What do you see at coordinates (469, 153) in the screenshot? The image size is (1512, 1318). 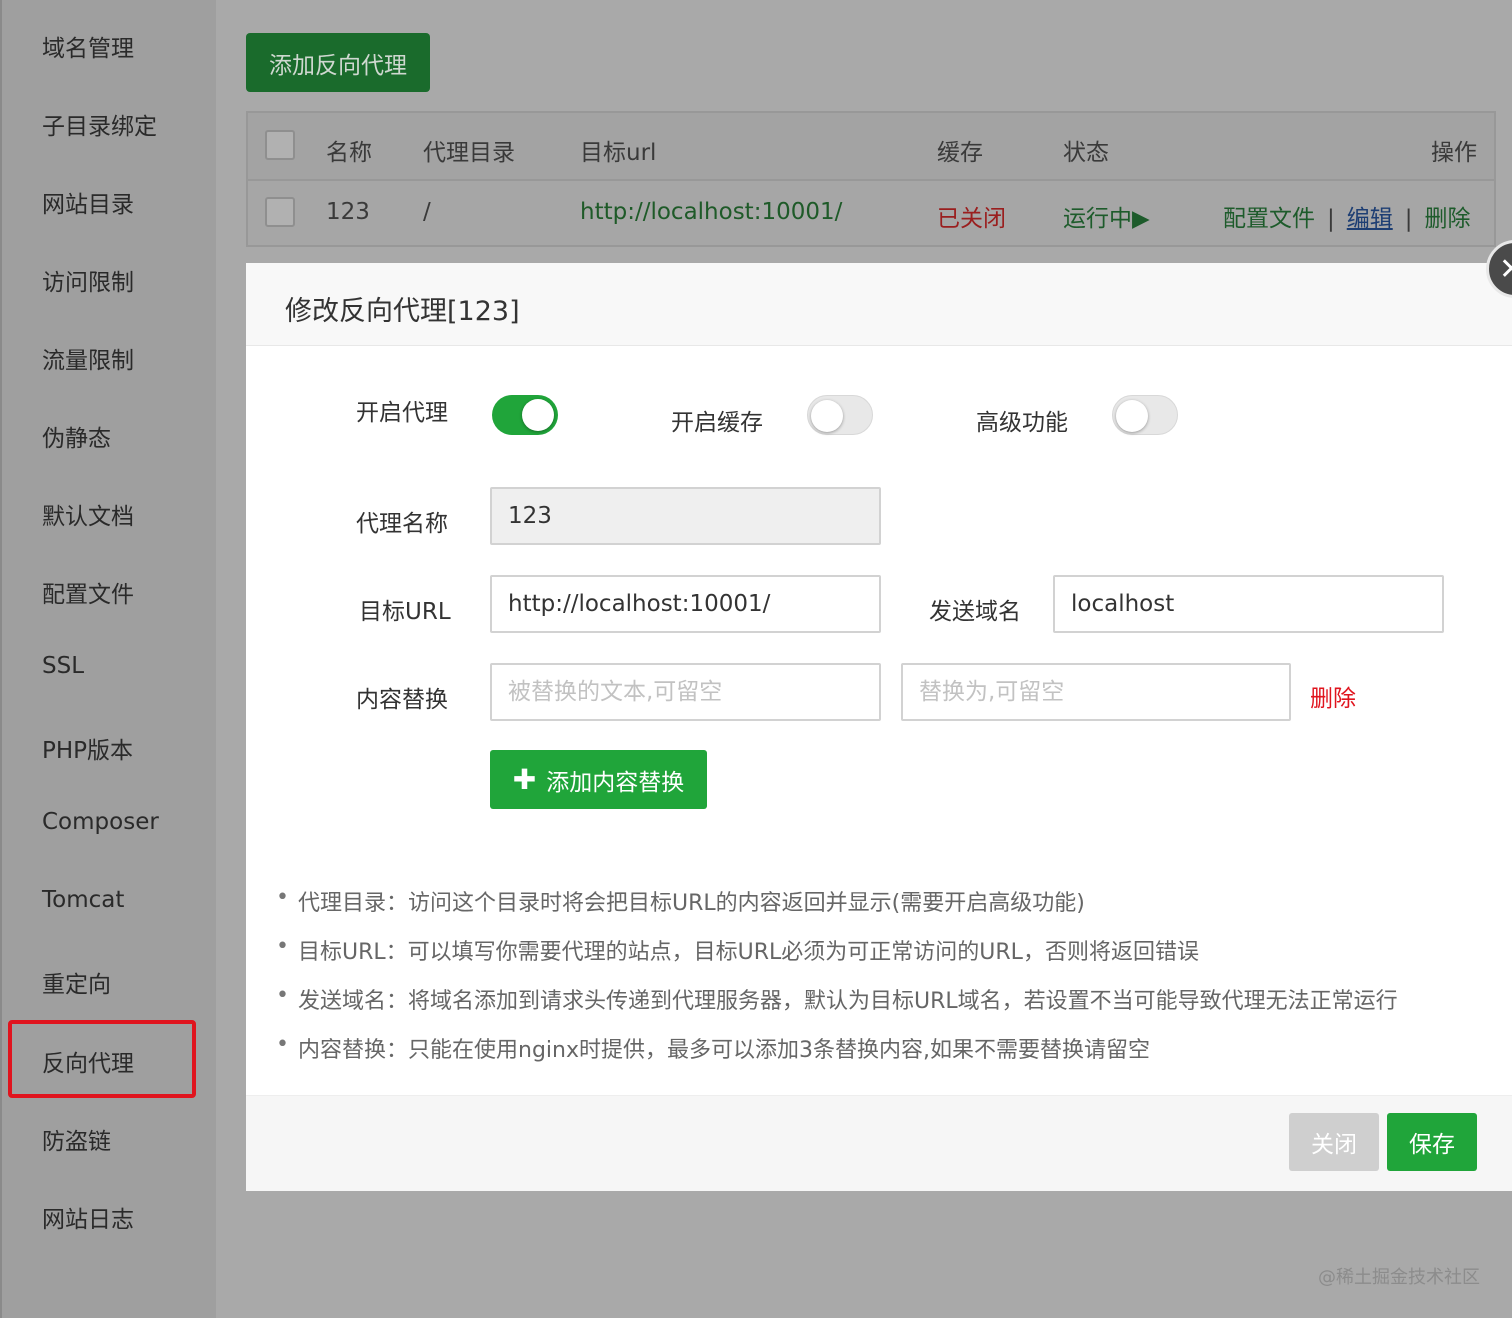 I see `header-proxy-dir: 代理目录` at bounding box center [469, 153].